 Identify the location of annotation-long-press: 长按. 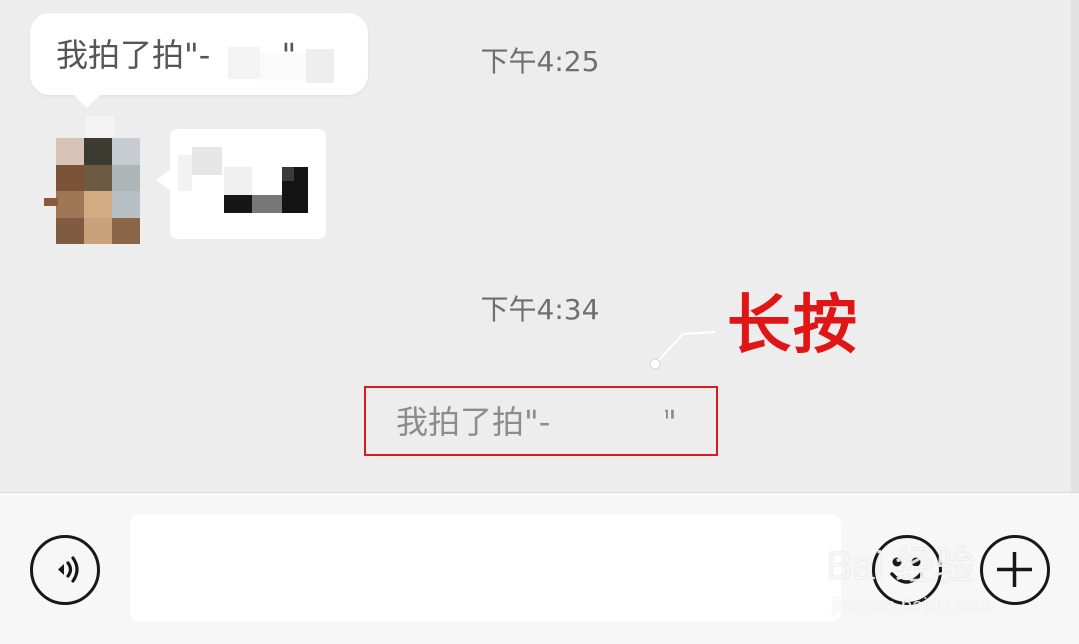
(793, 326).